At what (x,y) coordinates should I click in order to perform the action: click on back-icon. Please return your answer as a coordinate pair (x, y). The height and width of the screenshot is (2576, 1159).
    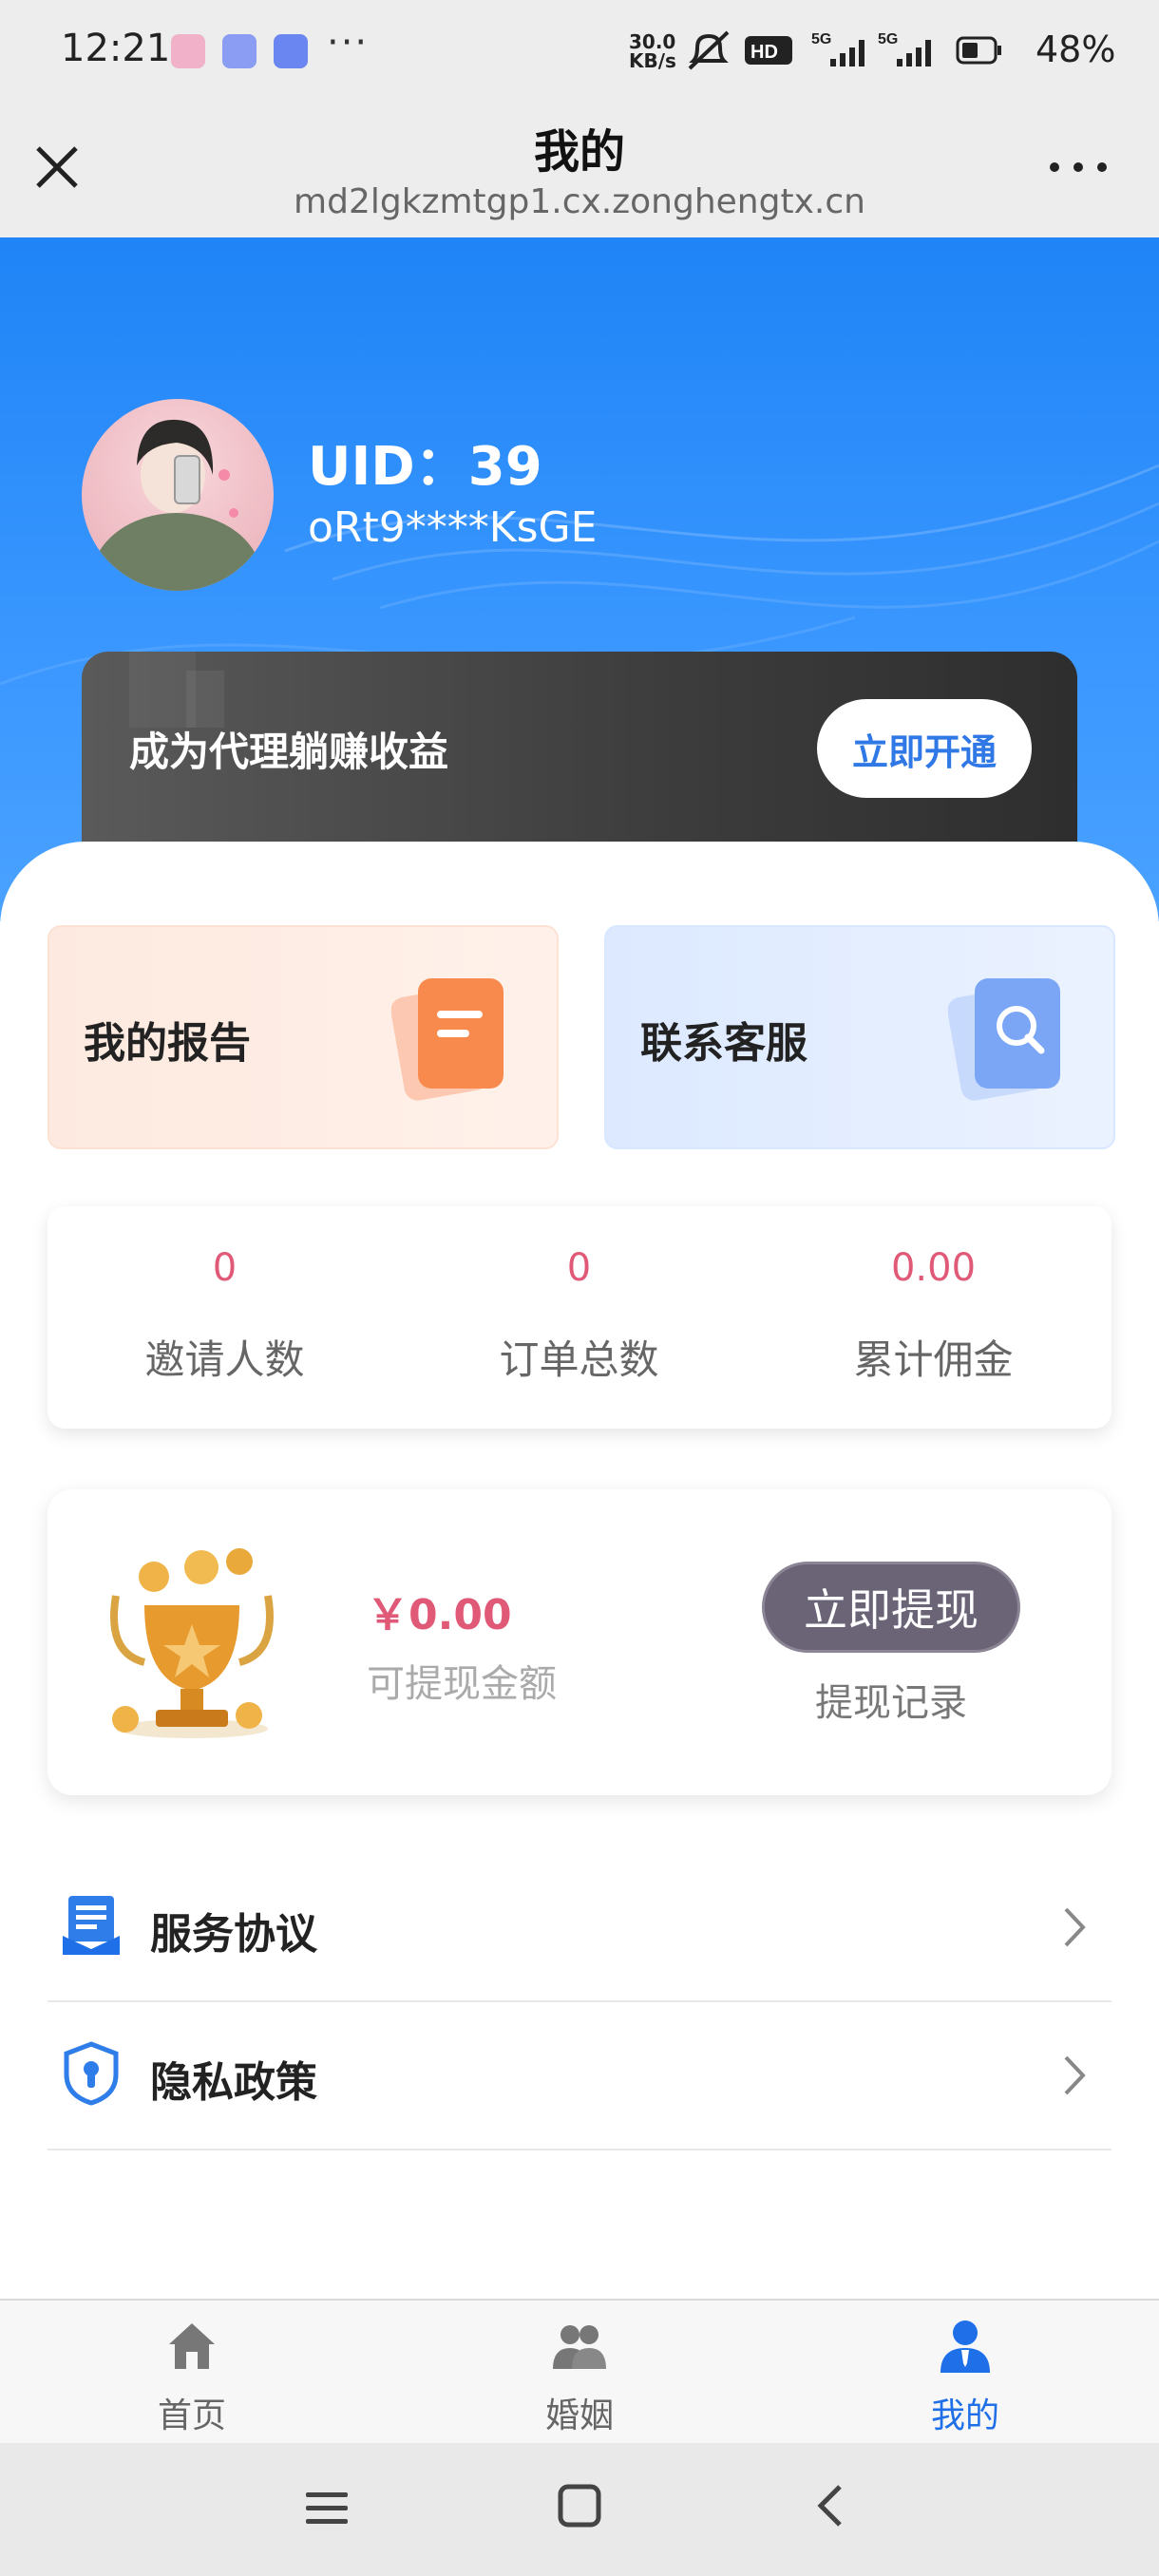
    Looking at the image, I should click on (832, 2505).